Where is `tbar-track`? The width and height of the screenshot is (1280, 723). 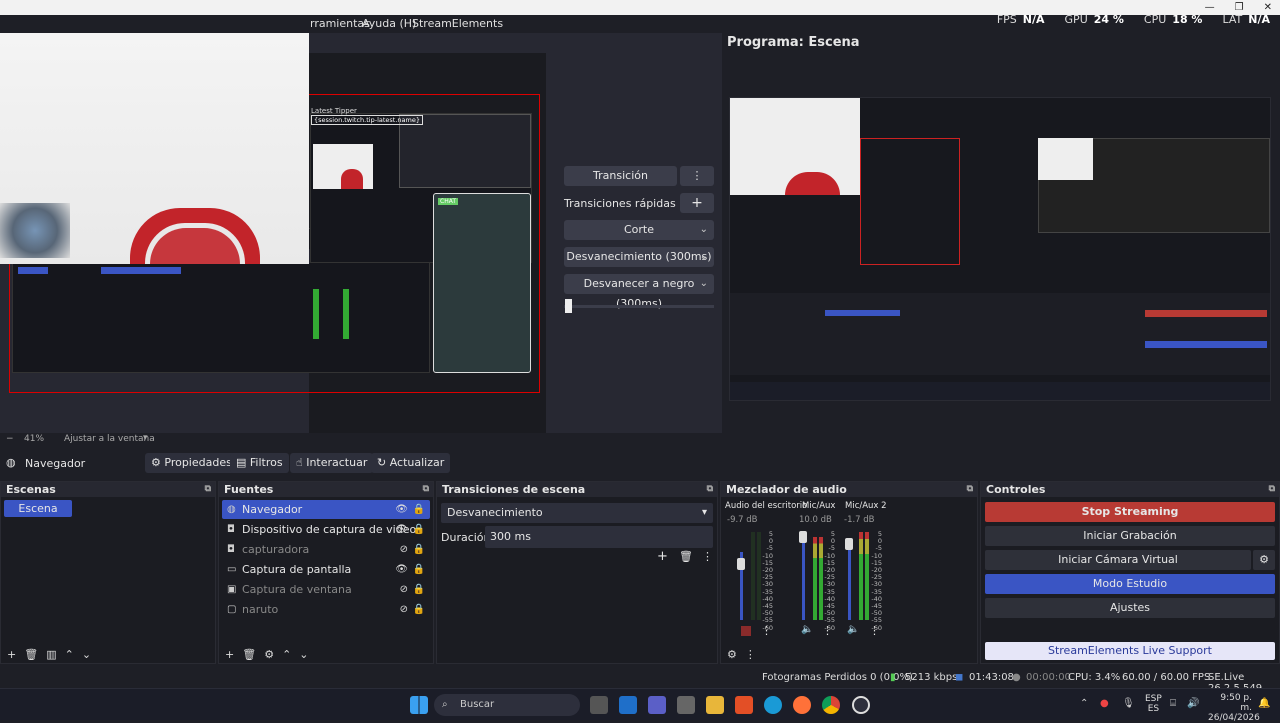
tbar-track is located at coordinates (639, 306).